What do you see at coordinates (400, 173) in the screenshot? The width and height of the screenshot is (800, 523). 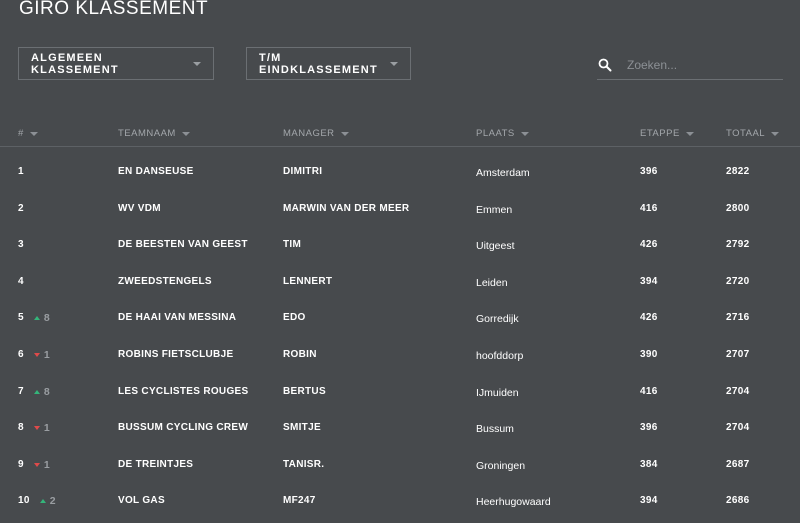 I see `table-row: 1 EN DANSEUSE DIMITRI Amsterdam 396 2822` at bounding box center [400, 173].